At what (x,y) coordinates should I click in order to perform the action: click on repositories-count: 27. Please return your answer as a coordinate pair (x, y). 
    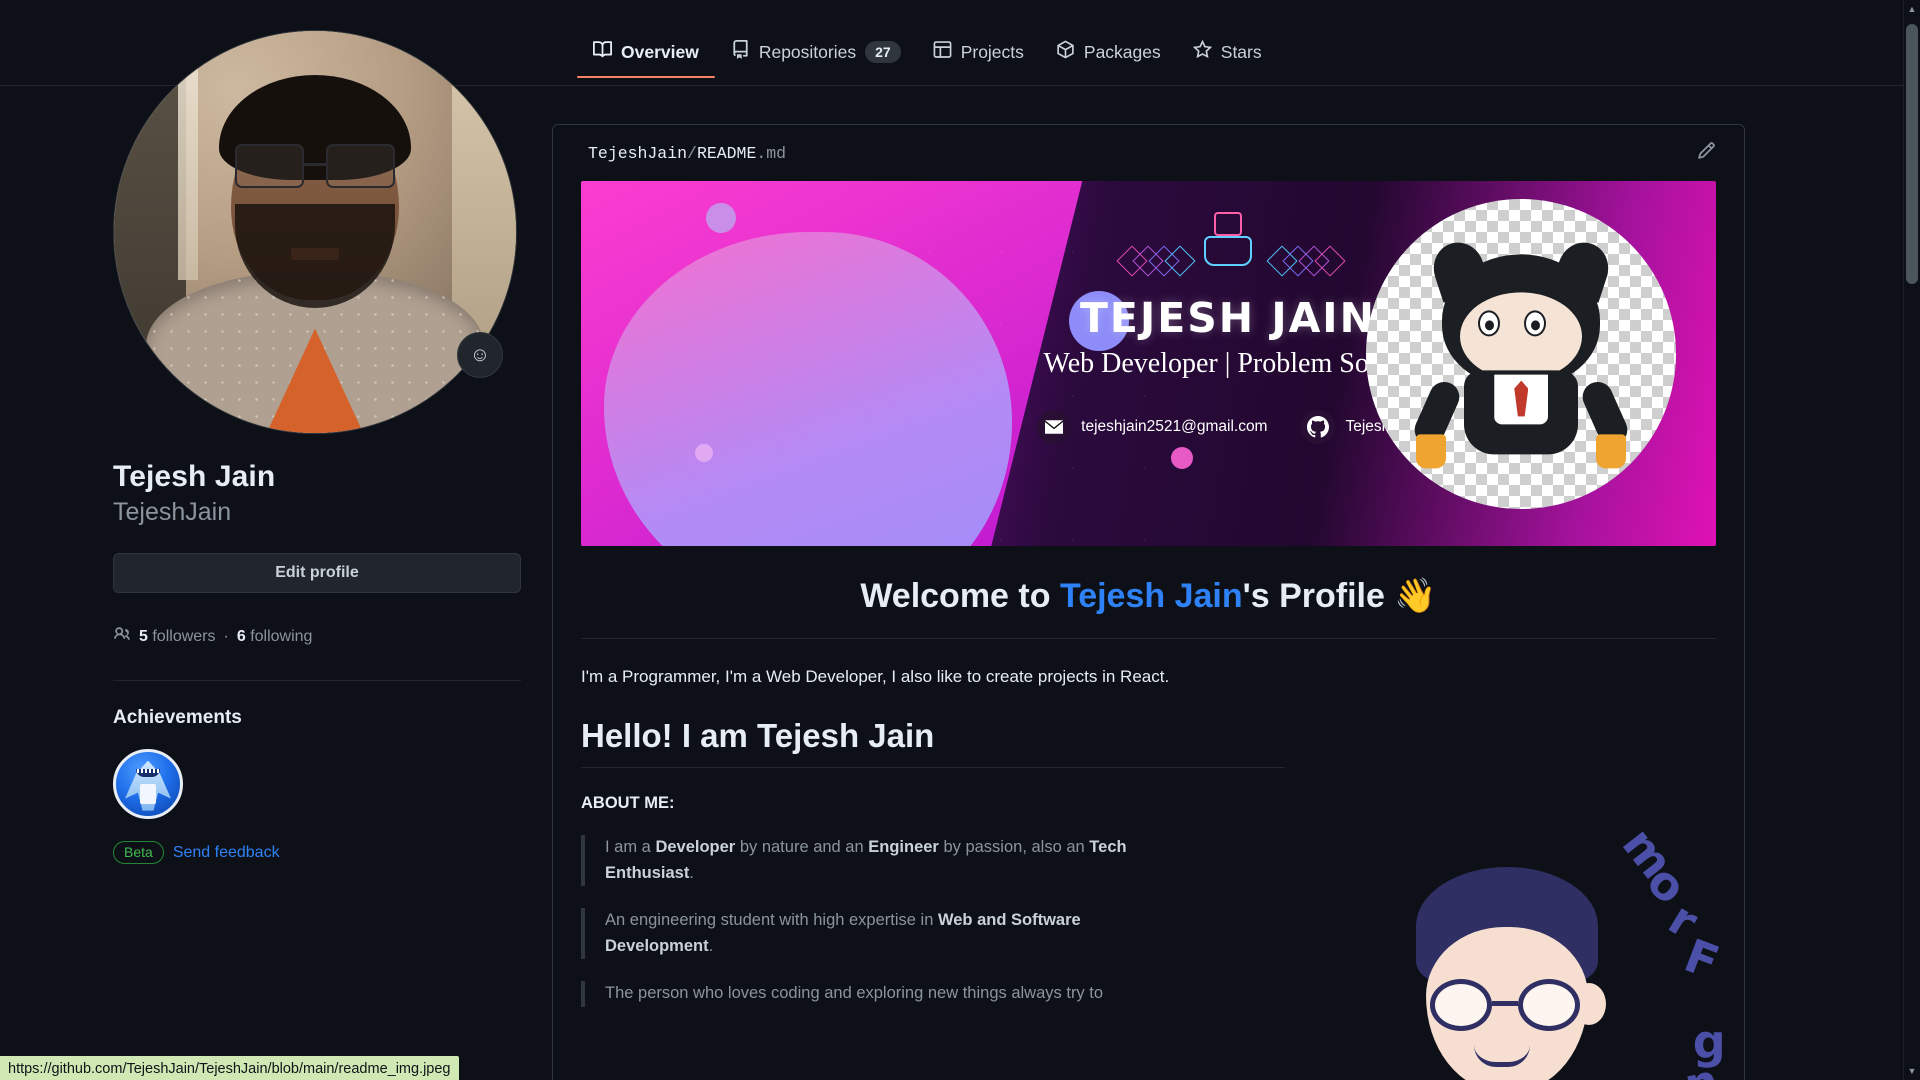
    Looking at the image, I should click on (883, 52).